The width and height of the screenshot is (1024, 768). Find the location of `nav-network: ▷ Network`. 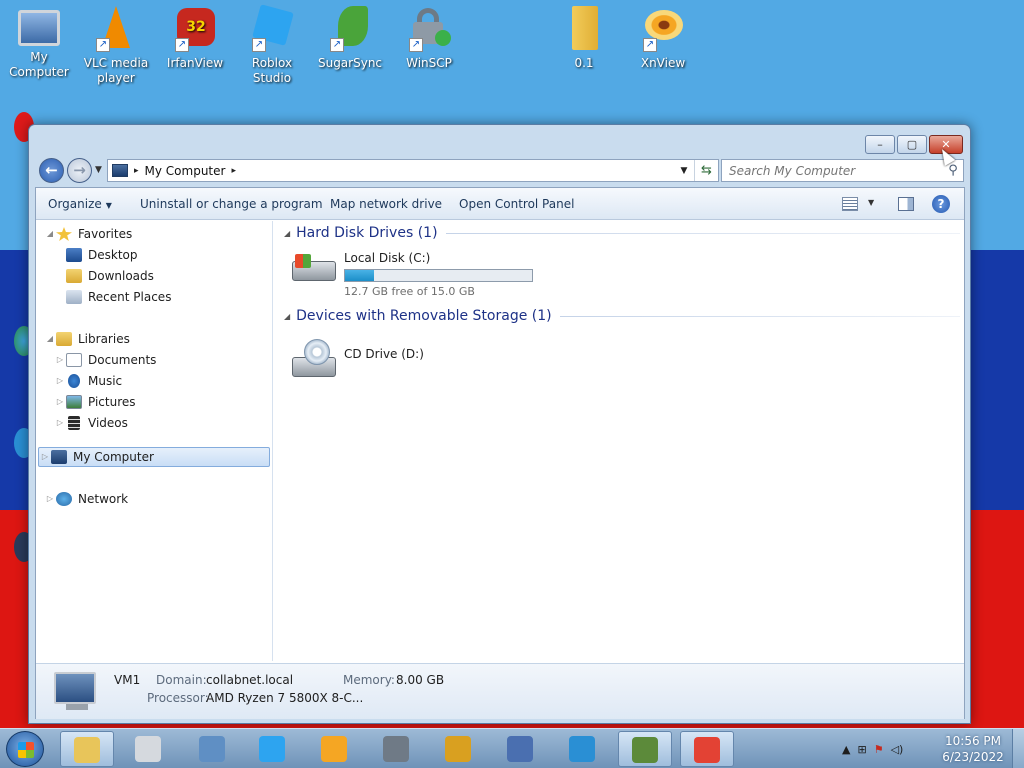

nav-network: ▷ Network is located at coordinates (86, 499).